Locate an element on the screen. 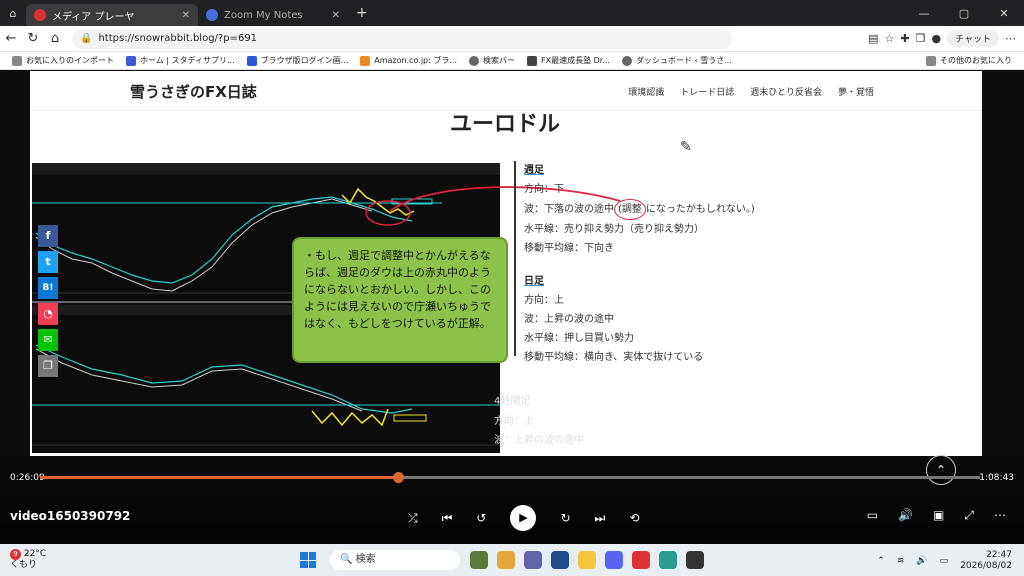 This screenshot has height=576, width=1024. url-input: 🔒 https://snowrabbit.blog/?p=691 is located at coordinates (402, 38).